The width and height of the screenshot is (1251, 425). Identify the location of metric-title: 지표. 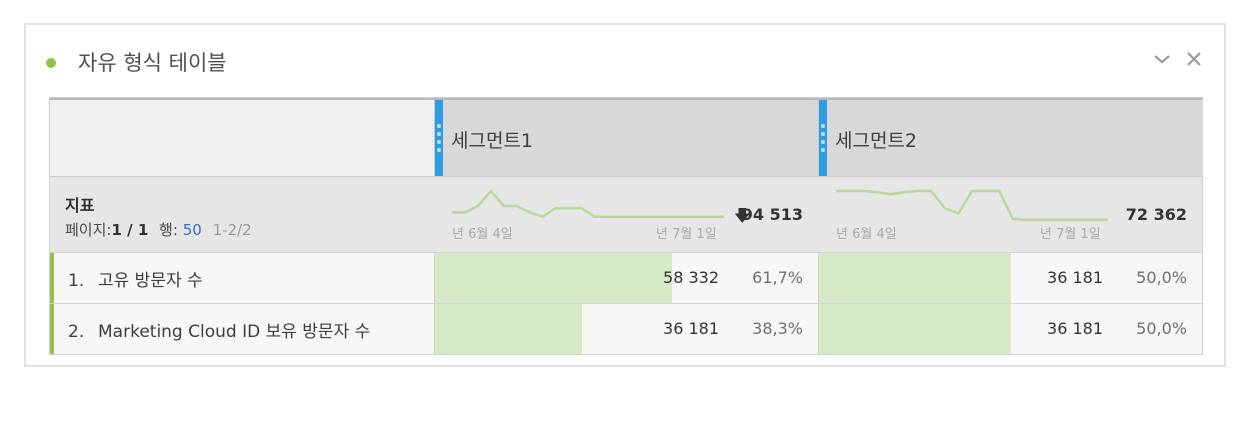
(80, 205).